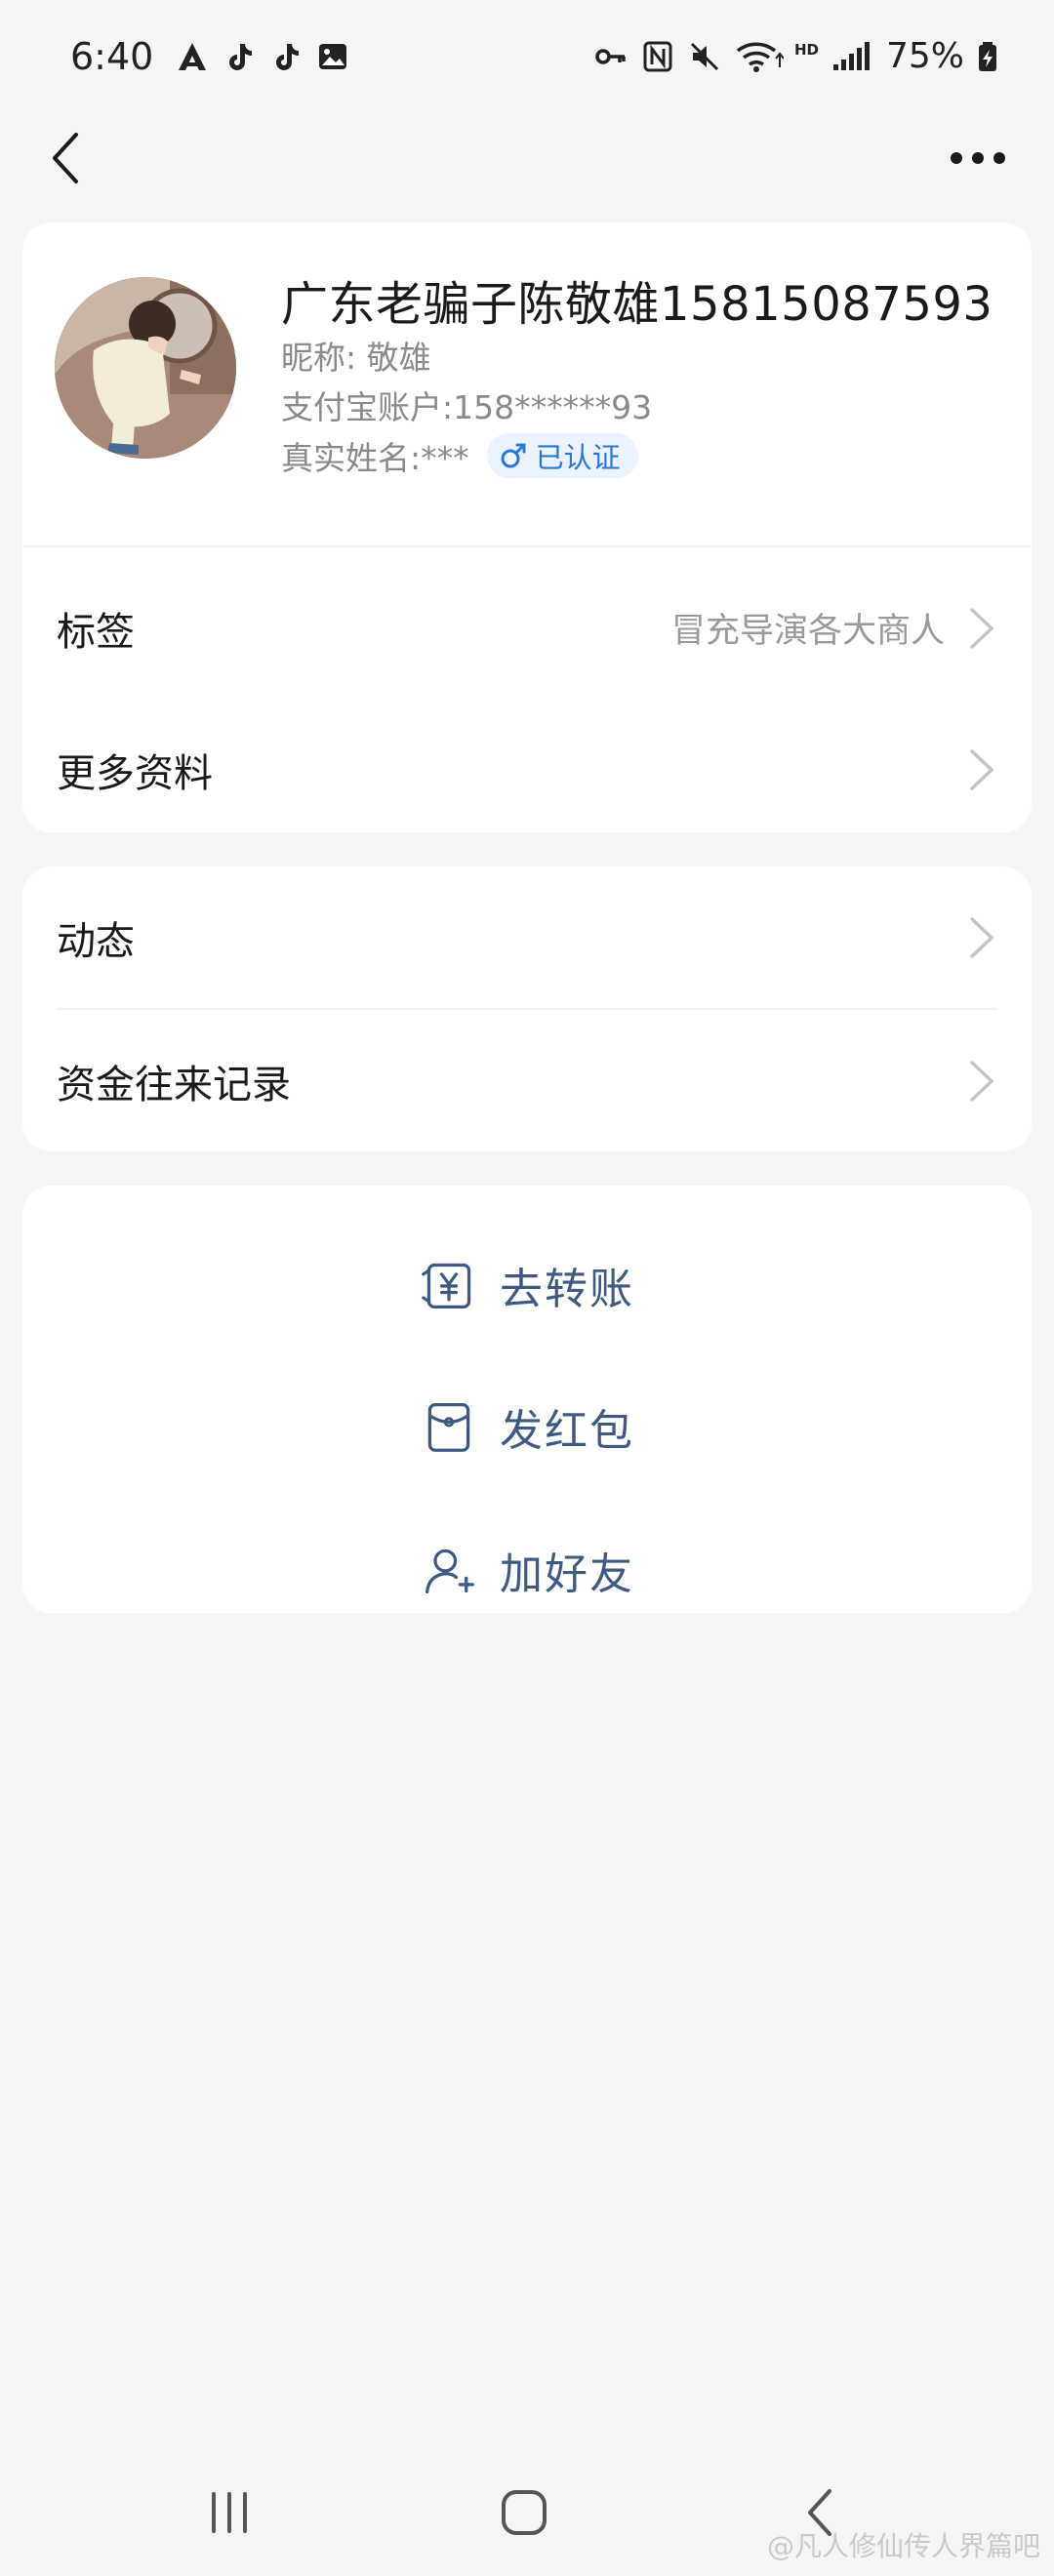 The width and height of the screenshot is (1054, 2576). I want to click on battery-percent: 75%, so click(924, 56).